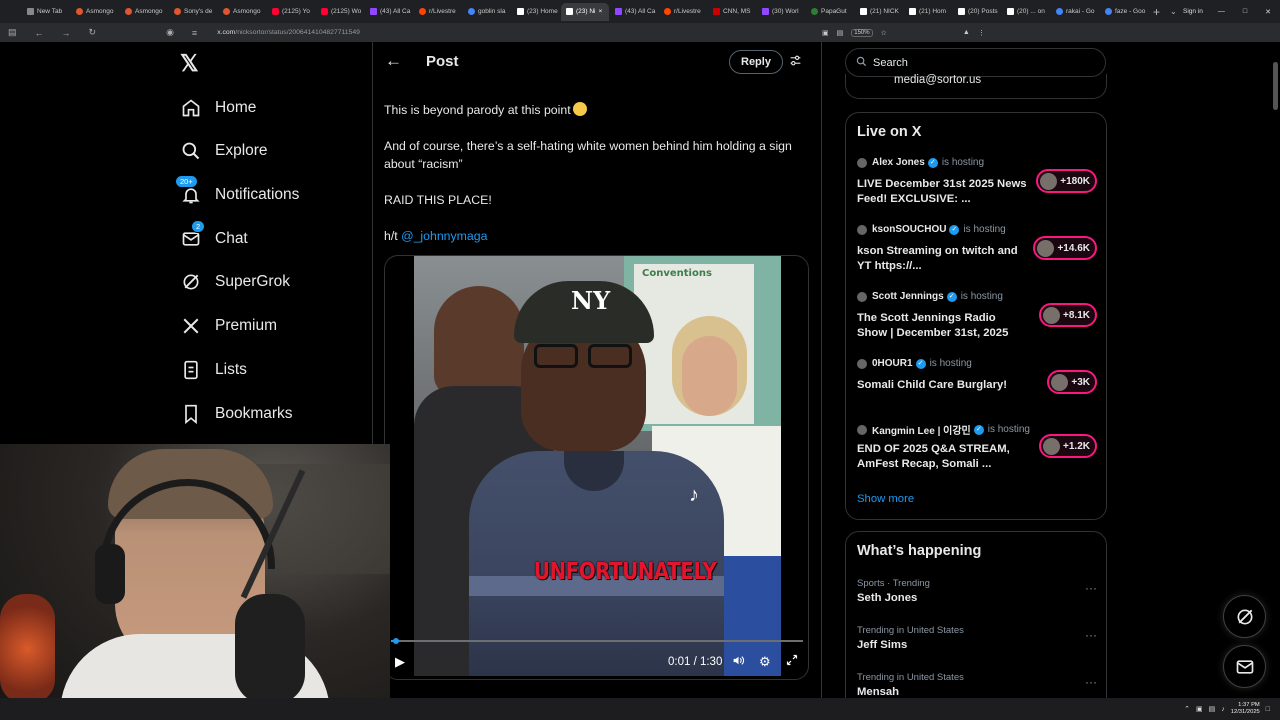 The width and height of the screenshot is (1280, 720). Describe the element at coordinates (594, 237) in the screenshot. I see `post-text-line: h/t @_johnnymaga` at that location.